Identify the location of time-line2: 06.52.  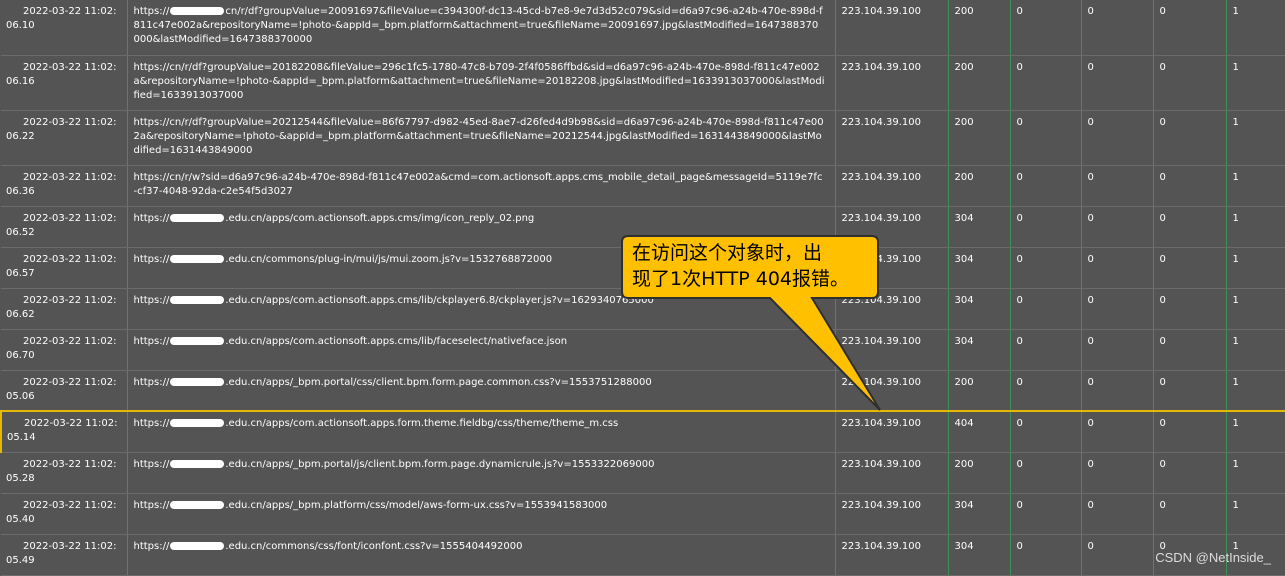
(20, 232).